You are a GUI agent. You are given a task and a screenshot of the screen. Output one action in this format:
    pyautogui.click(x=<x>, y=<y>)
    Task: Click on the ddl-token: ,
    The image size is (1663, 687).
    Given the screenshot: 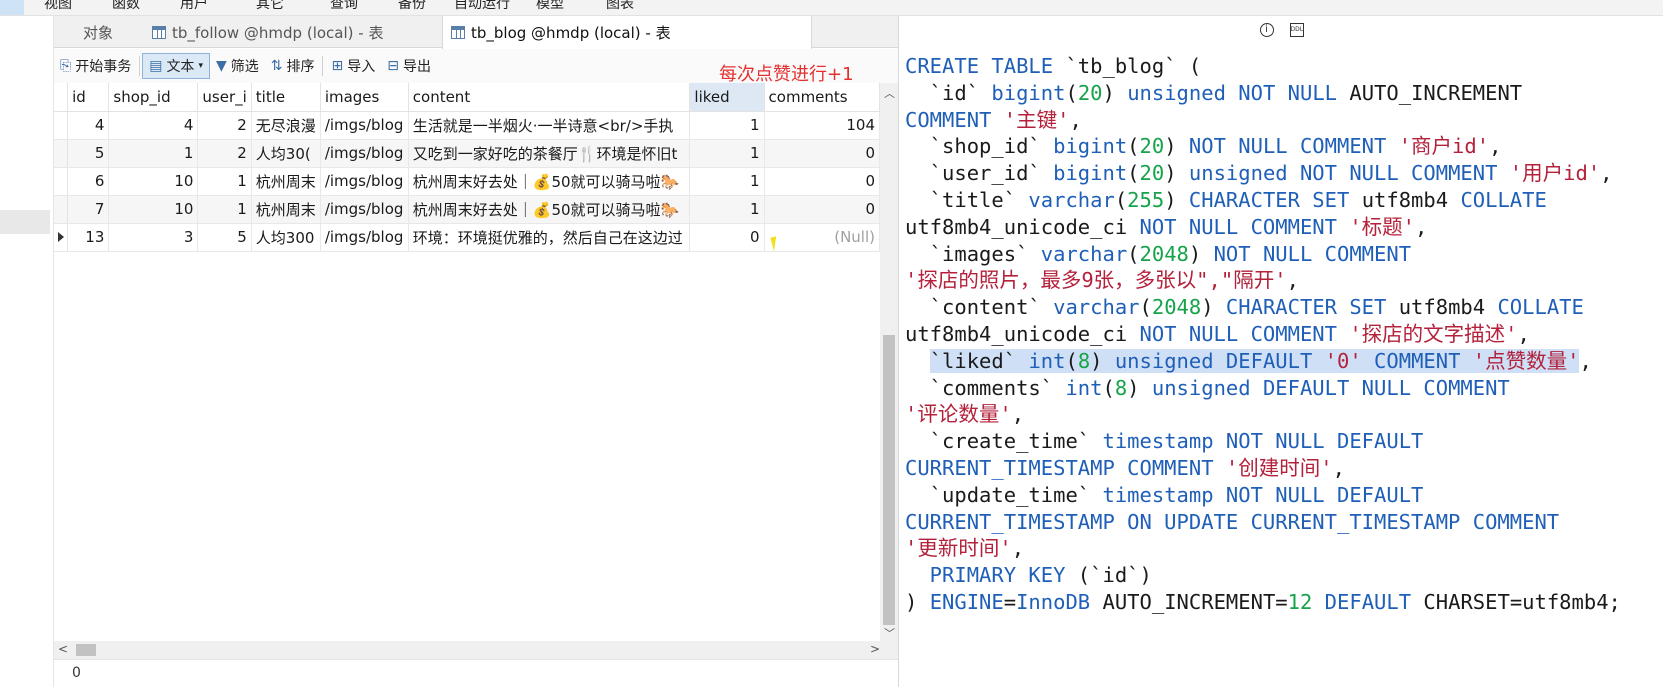 What is the action you would take?
    pyautogui.click(x=1018, y=414)
    